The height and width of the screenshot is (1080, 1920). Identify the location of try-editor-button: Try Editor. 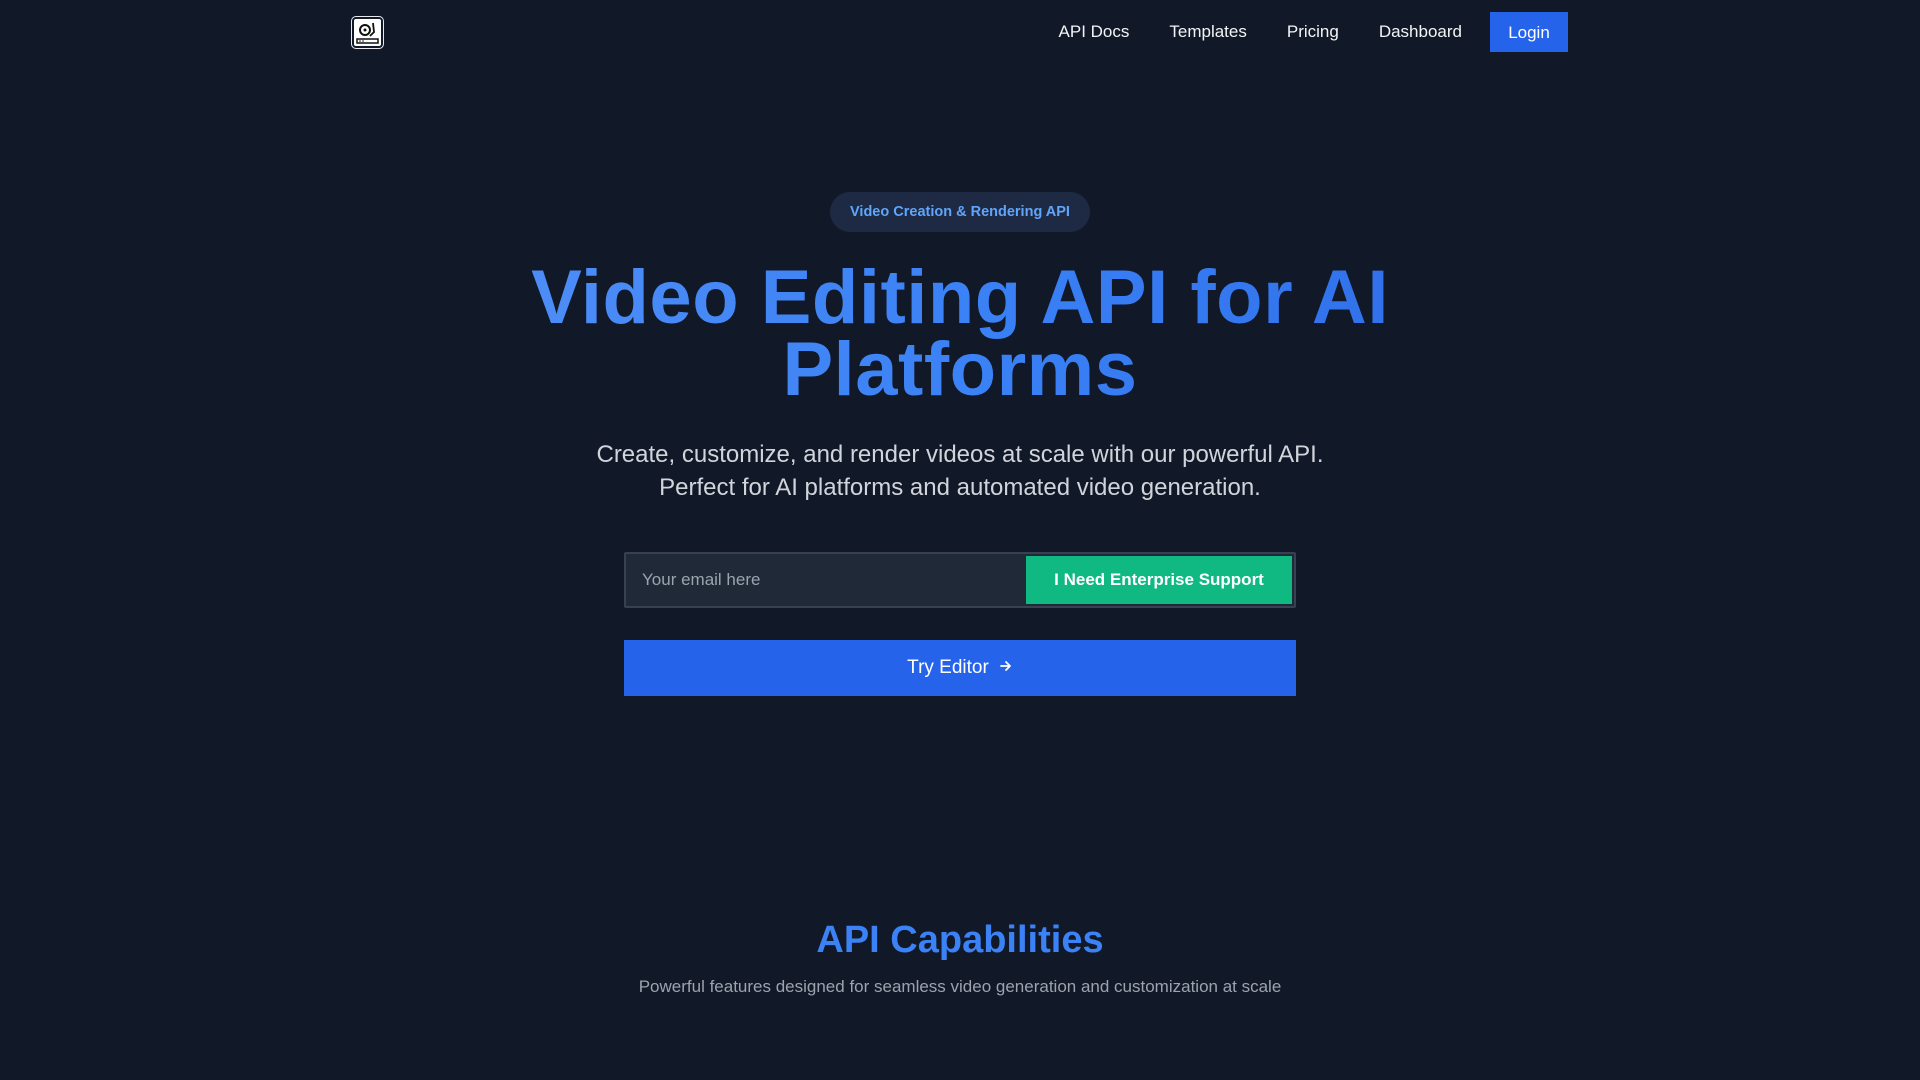
(960, 668).